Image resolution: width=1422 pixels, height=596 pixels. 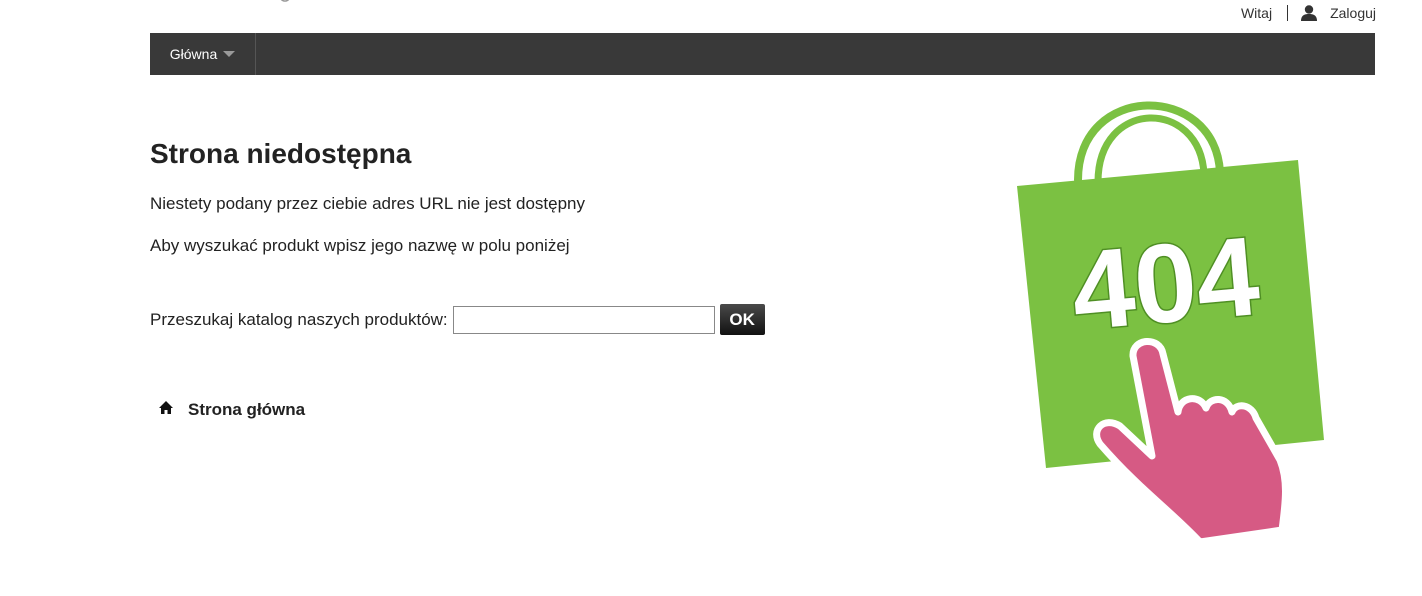 What do you see at coordinates (762, 54) in the screenshot?
I see `main-navbar: Główna` at bounding box center [762, 54].